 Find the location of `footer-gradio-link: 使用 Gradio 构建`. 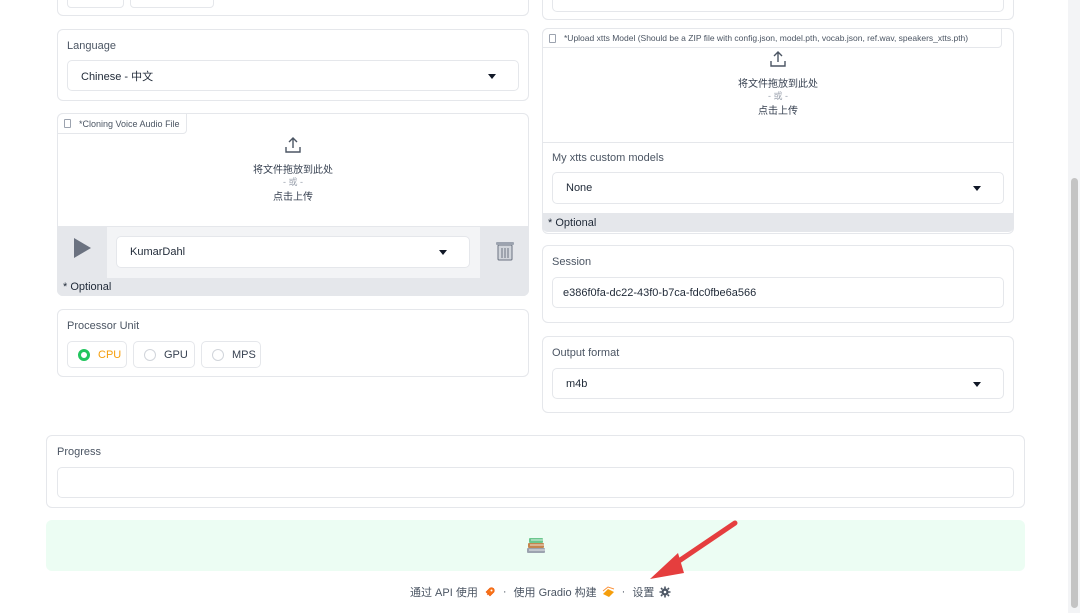

footer-gradio-link: 使用 Gradio 构建 is located at coordinates (555, 592).